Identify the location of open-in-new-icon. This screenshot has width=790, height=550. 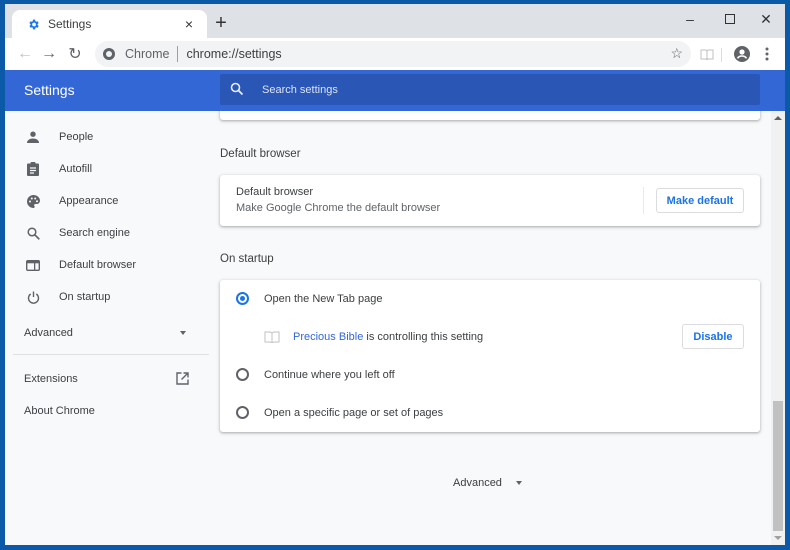
(182, 381).